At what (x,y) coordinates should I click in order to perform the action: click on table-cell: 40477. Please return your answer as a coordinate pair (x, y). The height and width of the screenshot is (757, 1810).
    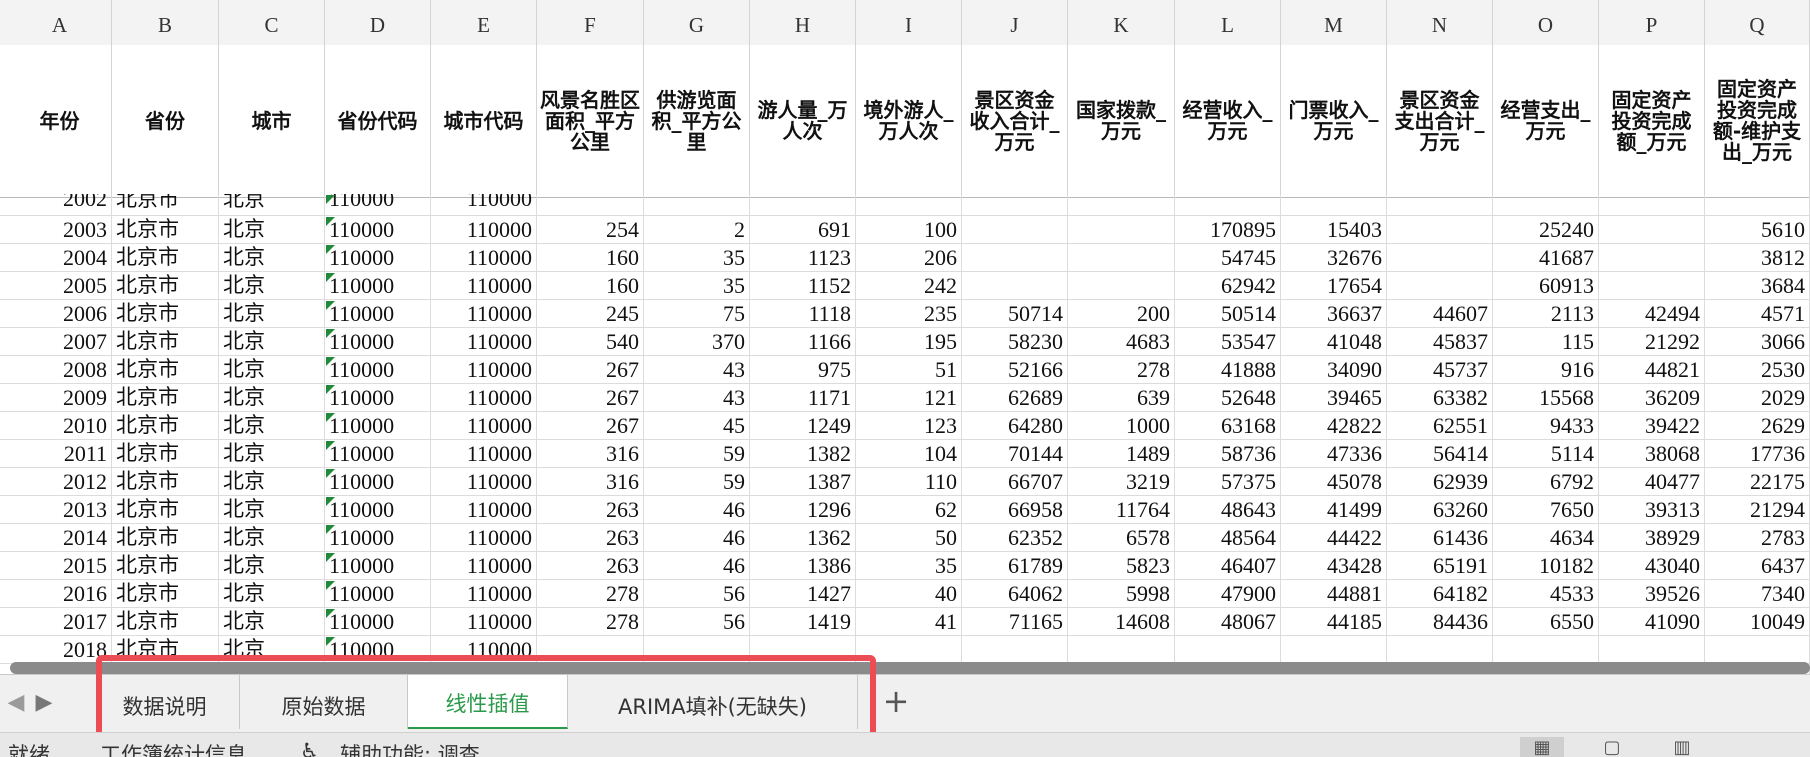
    Looking at the image, I should click on (1652, 481).